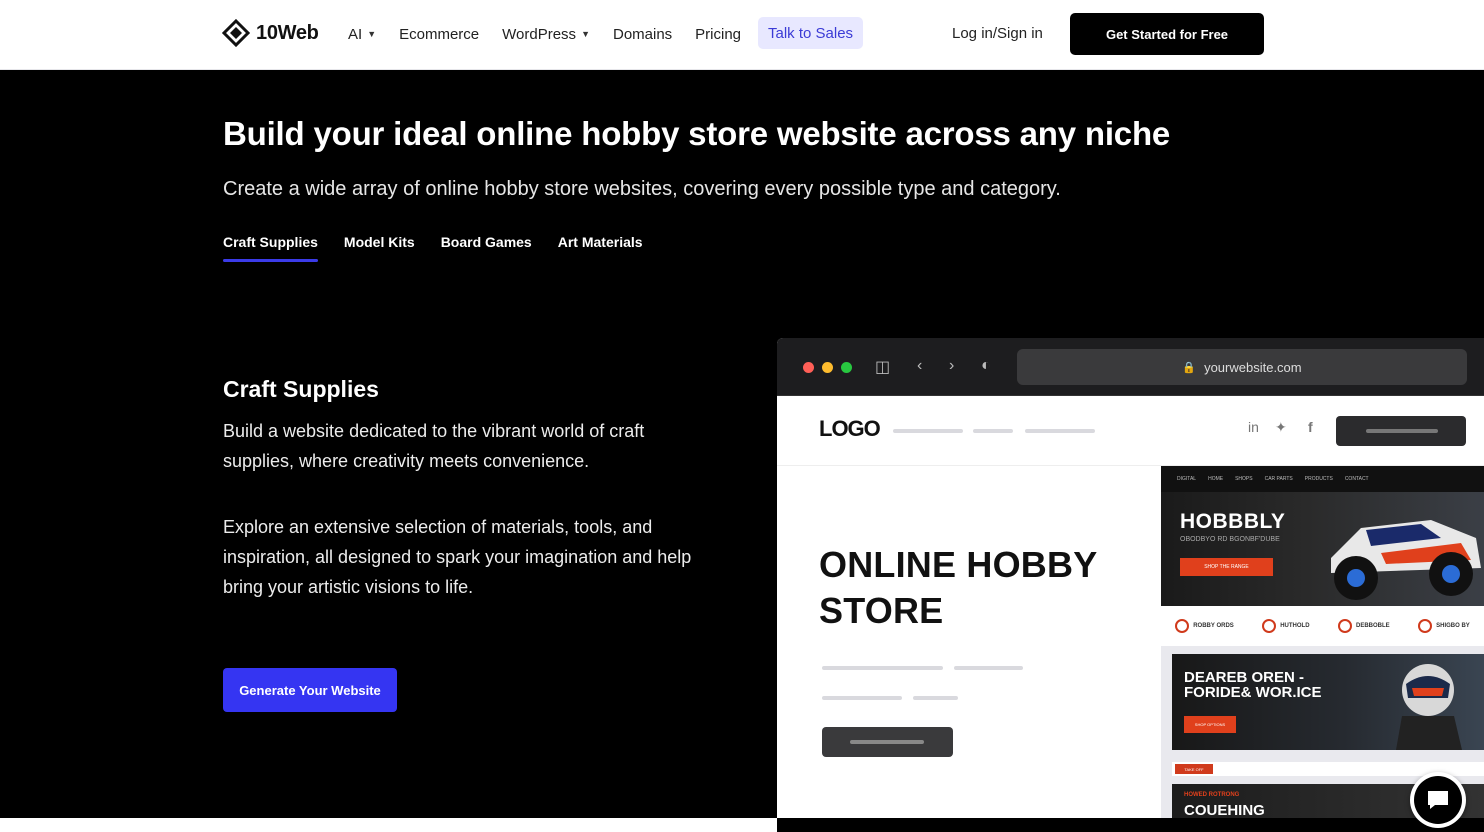 Image resolution: width=1484 pixels, height=832 pixels. I want to click on preview-nav-item: CONTACT, so click(1356, 479).